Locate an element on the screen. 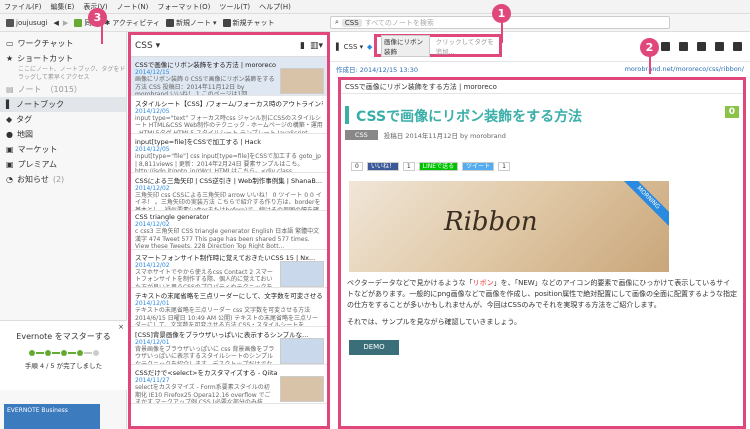  note-icon: ▤ is located at coordinates (10, 89).